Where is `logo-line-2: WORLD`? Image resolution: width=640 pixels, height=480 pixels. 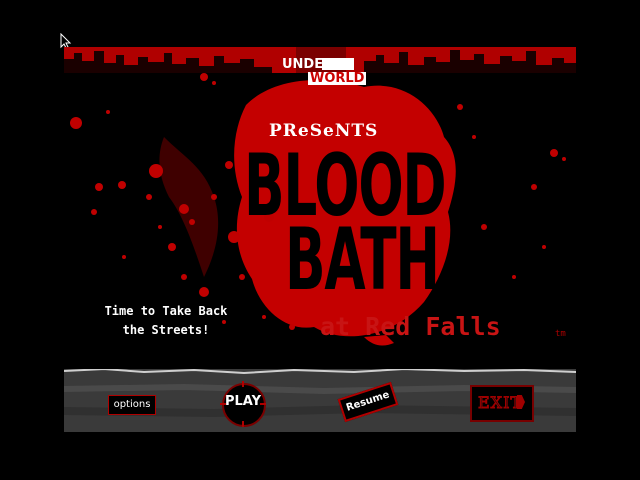 logo-line-2: WORLD is located at coordinates (337, 78).